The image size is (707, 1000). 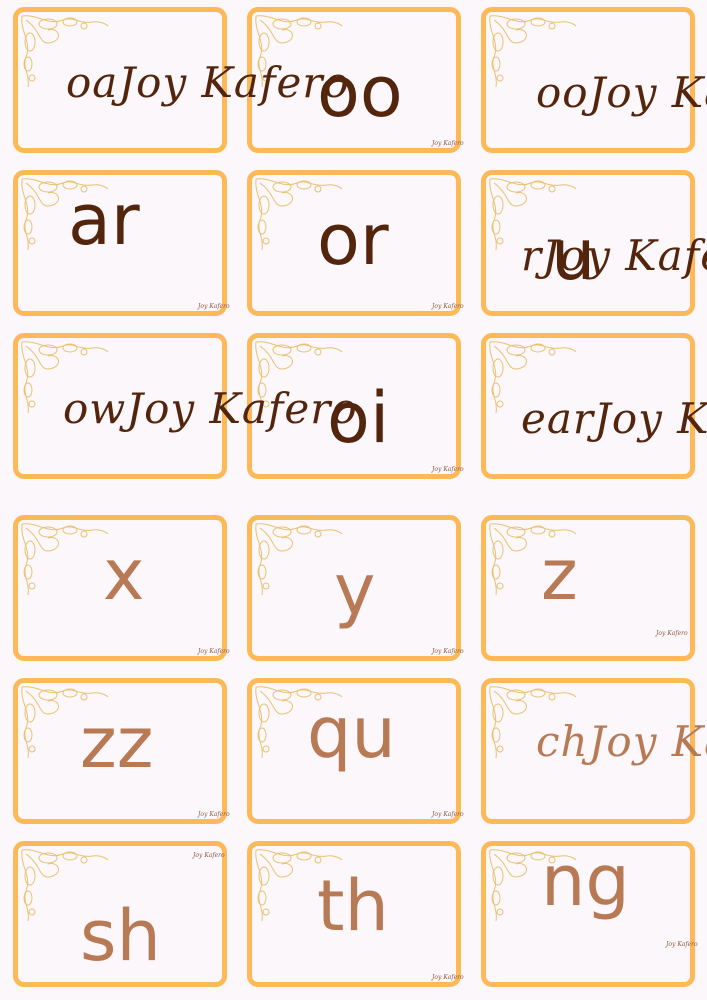 What do you see at coordinates (559, 575) in the screenshot?
I see `card-letters: z` at bounding box center [559, 575].